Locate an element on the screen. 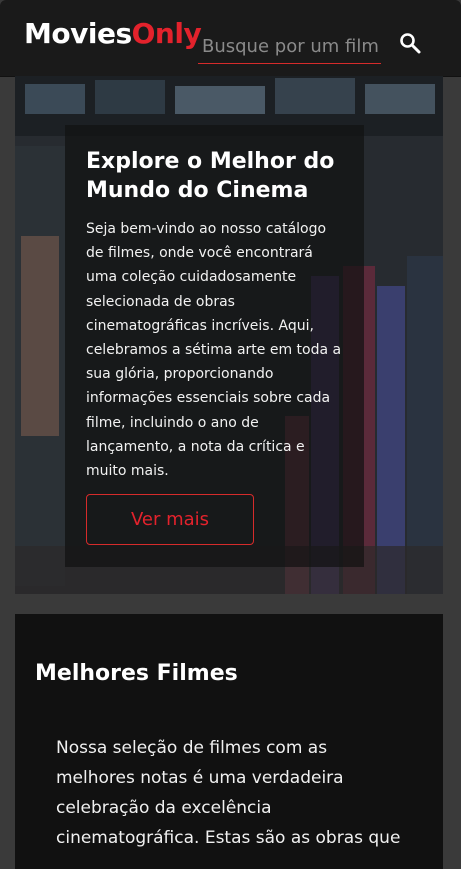  search-icon is located at coordinates (410, 43).